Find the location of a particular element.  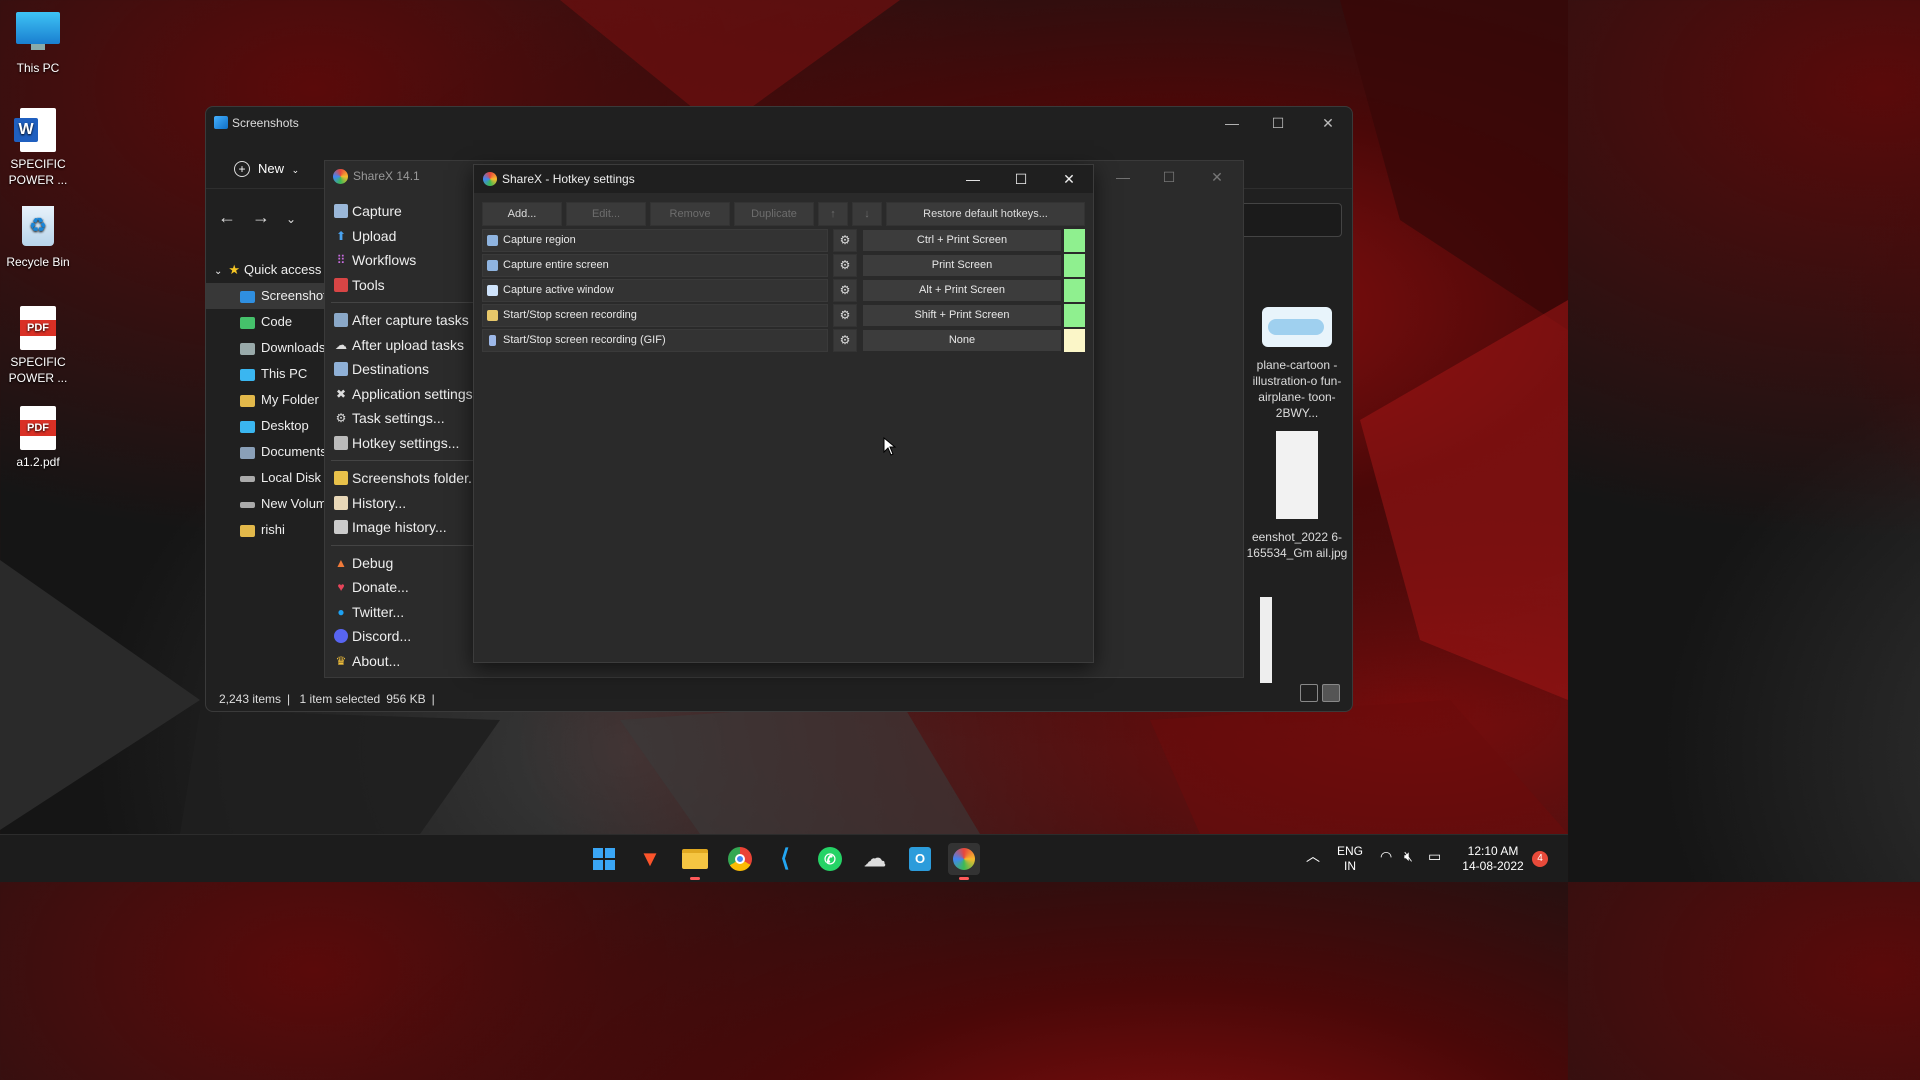

details-view-icon is located at coordinates (1309, 693).